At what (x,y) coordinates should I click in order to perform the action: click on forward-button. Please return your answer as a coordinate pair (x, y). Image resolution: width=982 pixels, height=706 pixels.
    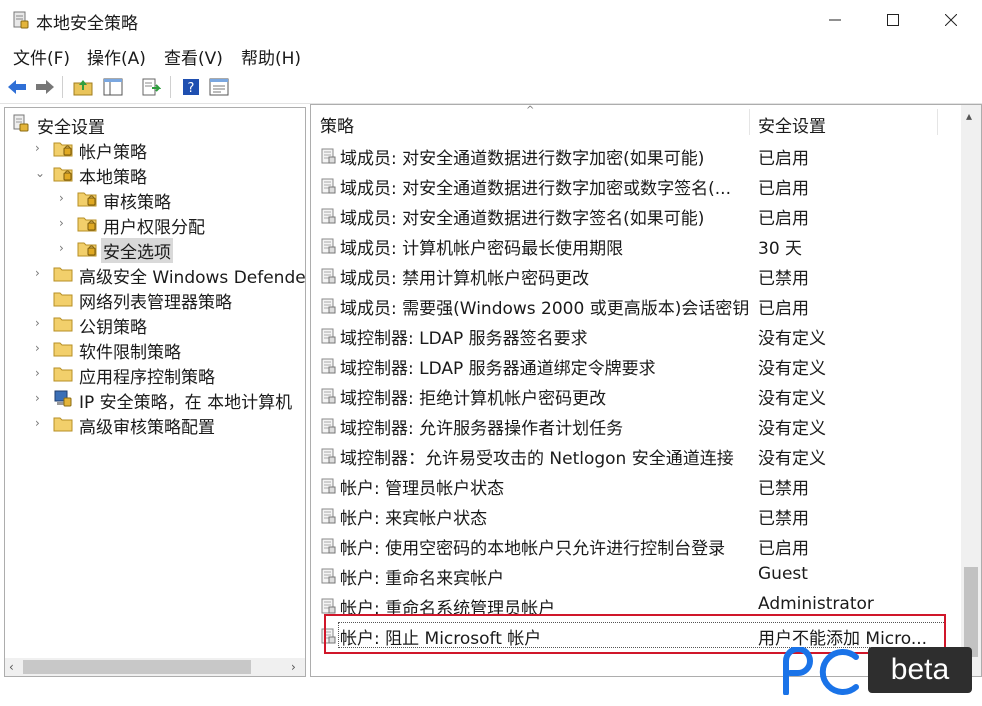
    Looking at the image, I should click on (45, 87).